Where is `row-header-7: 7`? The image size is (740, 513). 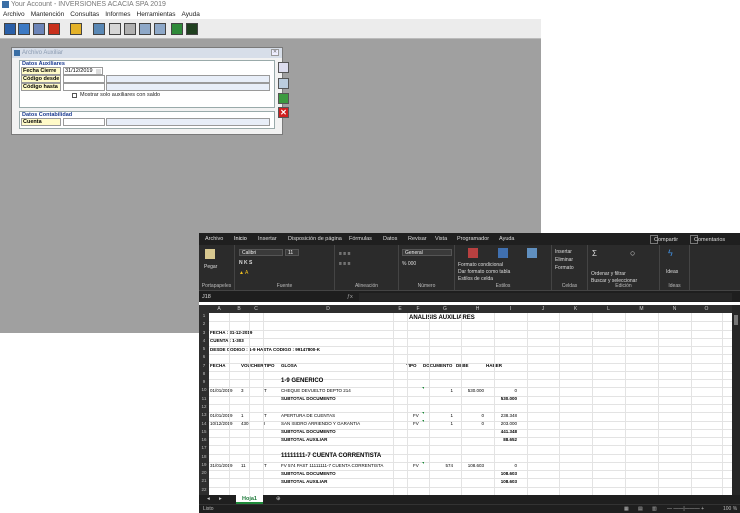 row-header-7: 7 is located at coordinates (204, 365).